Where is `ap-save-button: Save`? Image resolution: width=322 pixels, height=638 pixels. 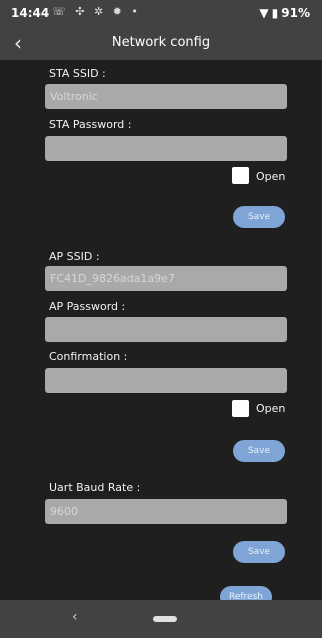
ap-save-button: Save is located at coordinates (259, 451).